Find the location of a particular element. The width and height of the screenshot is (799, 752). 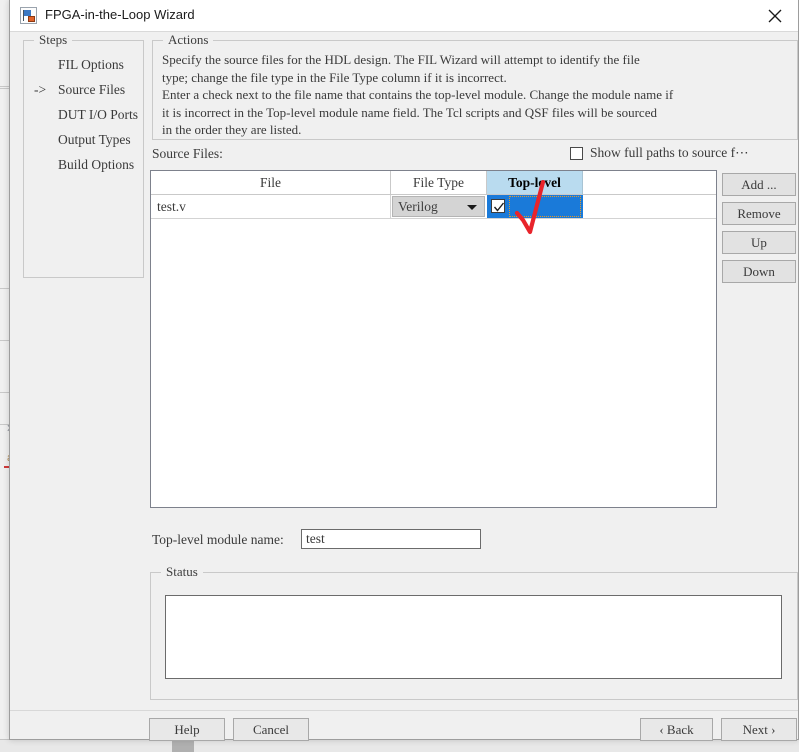

status-text-area is located at coordinates (473, 637).